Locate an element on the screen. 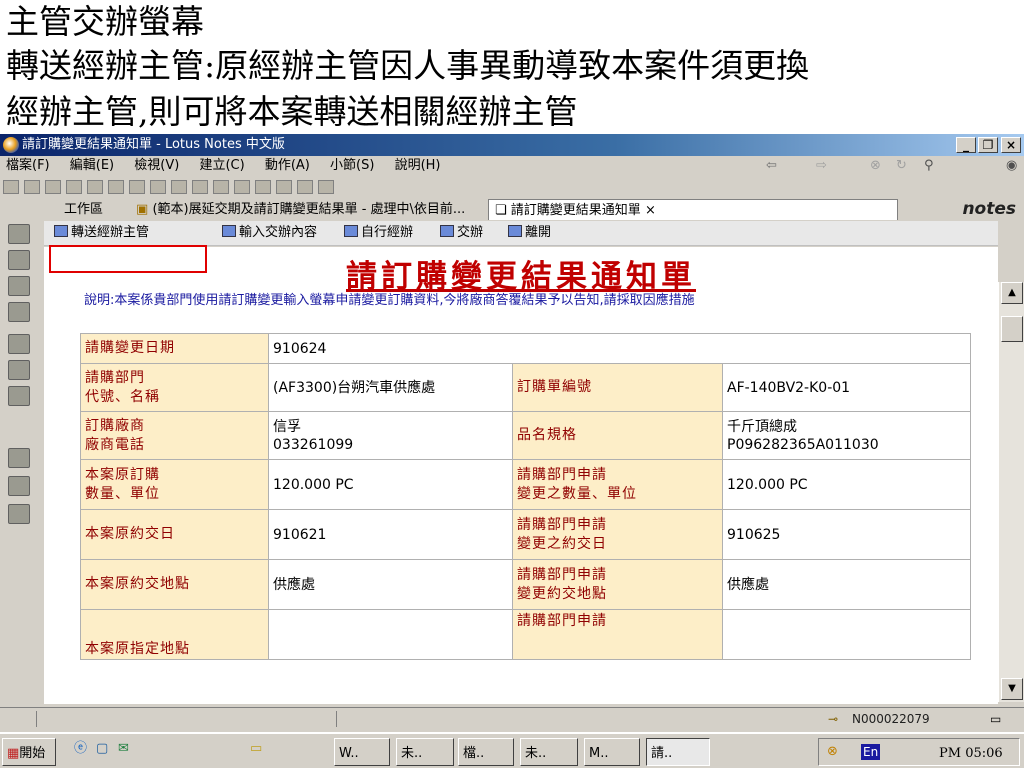  spec-label: 品名規格 is located at coordinates (617, 435).